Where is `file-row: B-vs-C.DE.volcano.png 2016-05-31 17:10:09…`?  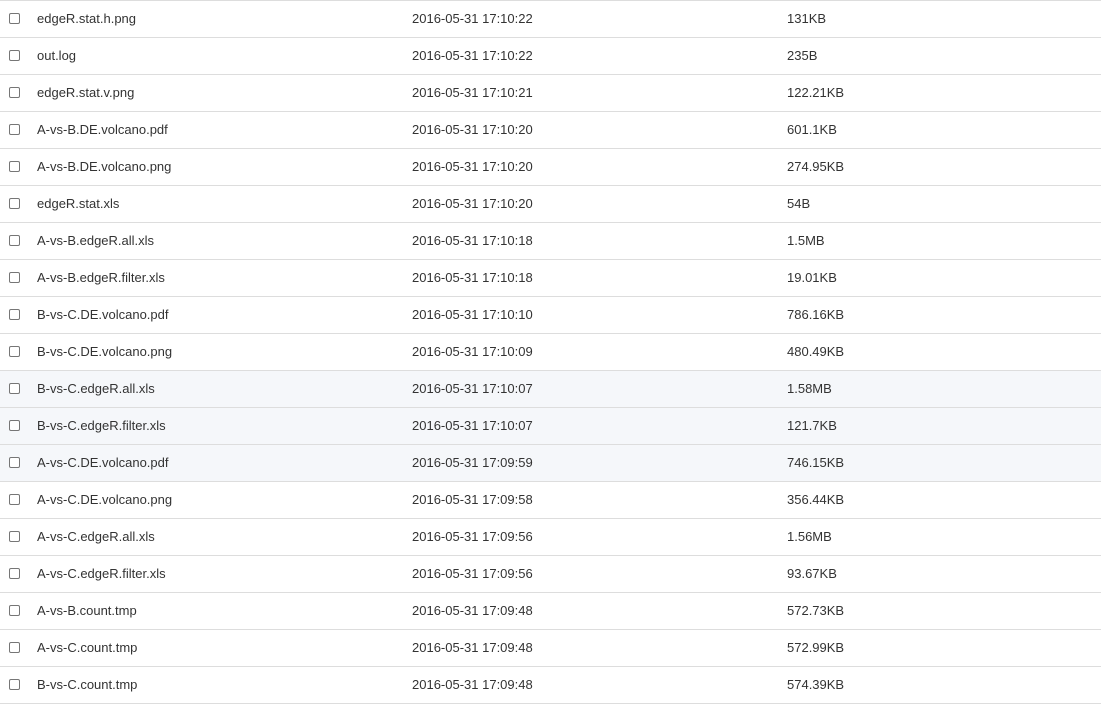 file-row: B-vs-C.DE.volcano.png 2016-05-31 17:10:09… is located at coordinates (550, 352).